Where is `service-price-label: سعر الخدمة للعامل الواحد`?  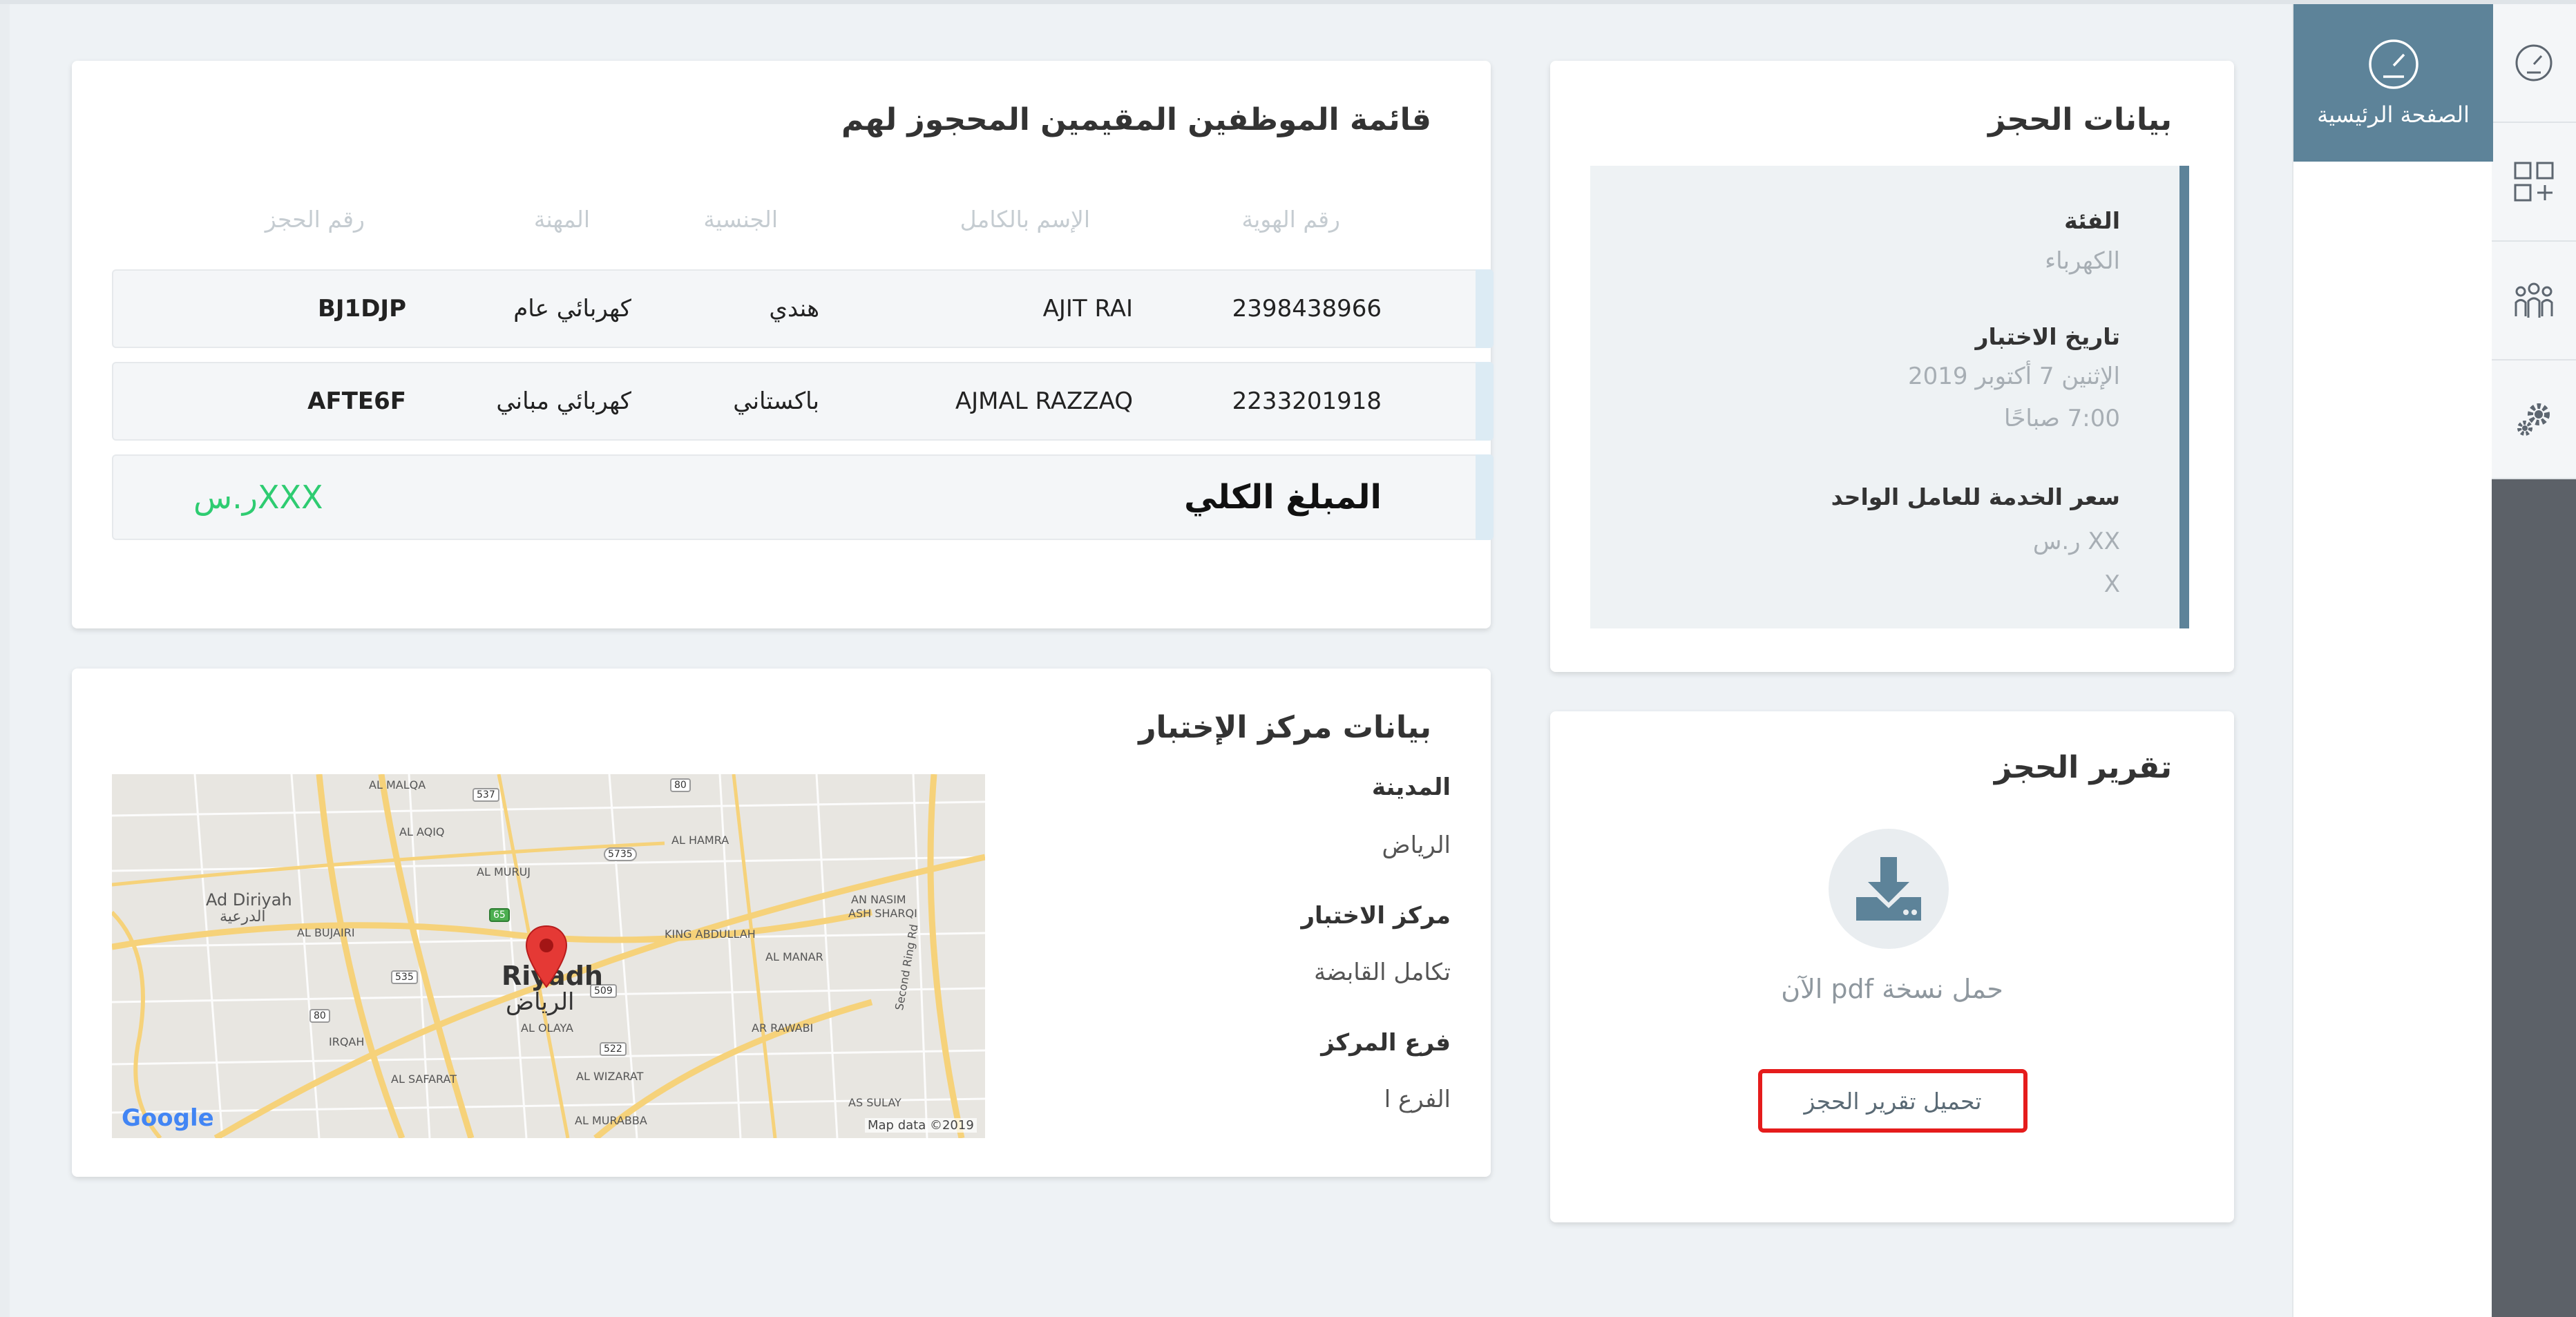
service-price-label: سعر الخدمة للعامل الواحد is located at coordinates (1976, 497).